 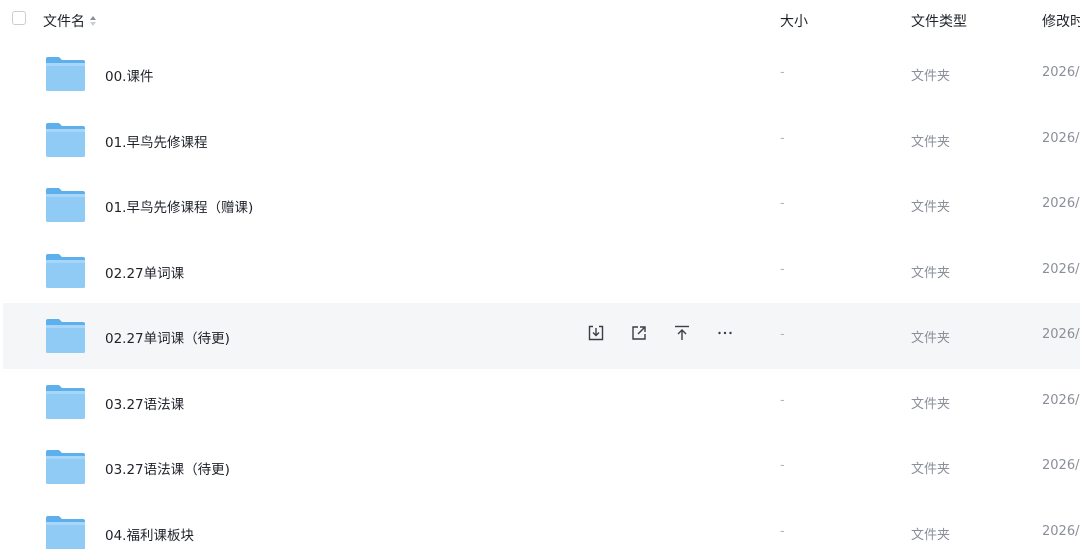 I want to click on column-header-name-label: 文件名, so click(x=64, y=22).